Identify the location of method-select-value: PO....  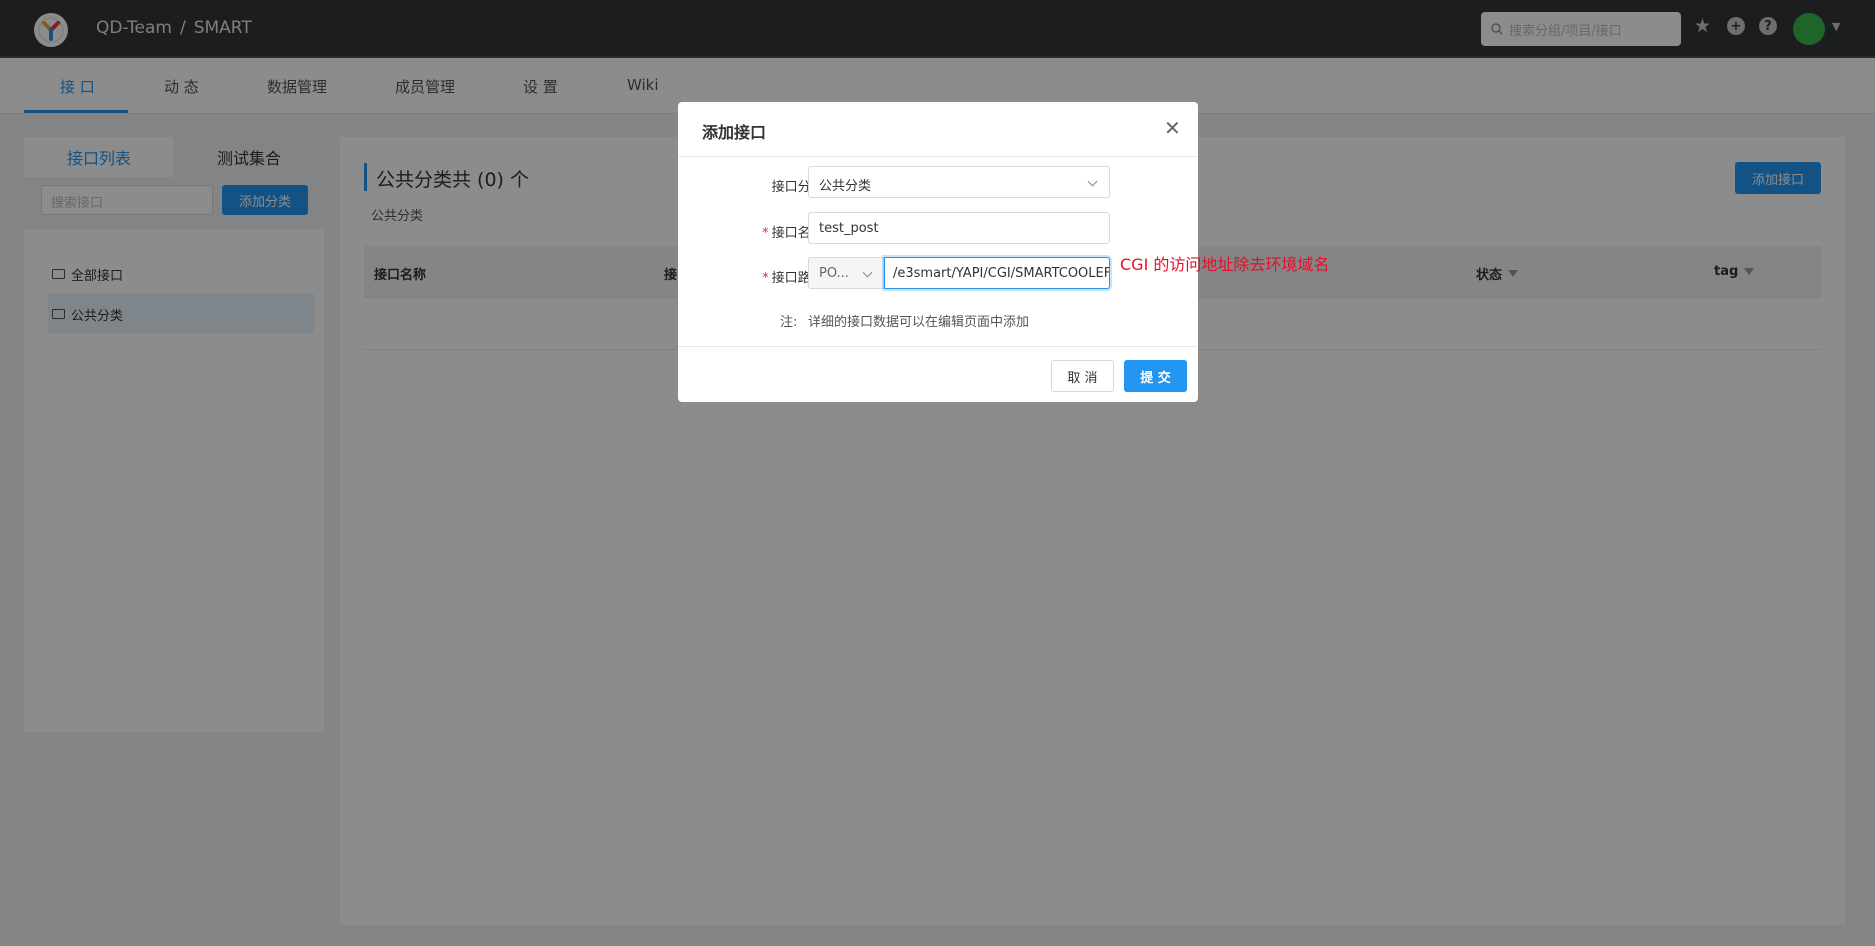
(834, 273).